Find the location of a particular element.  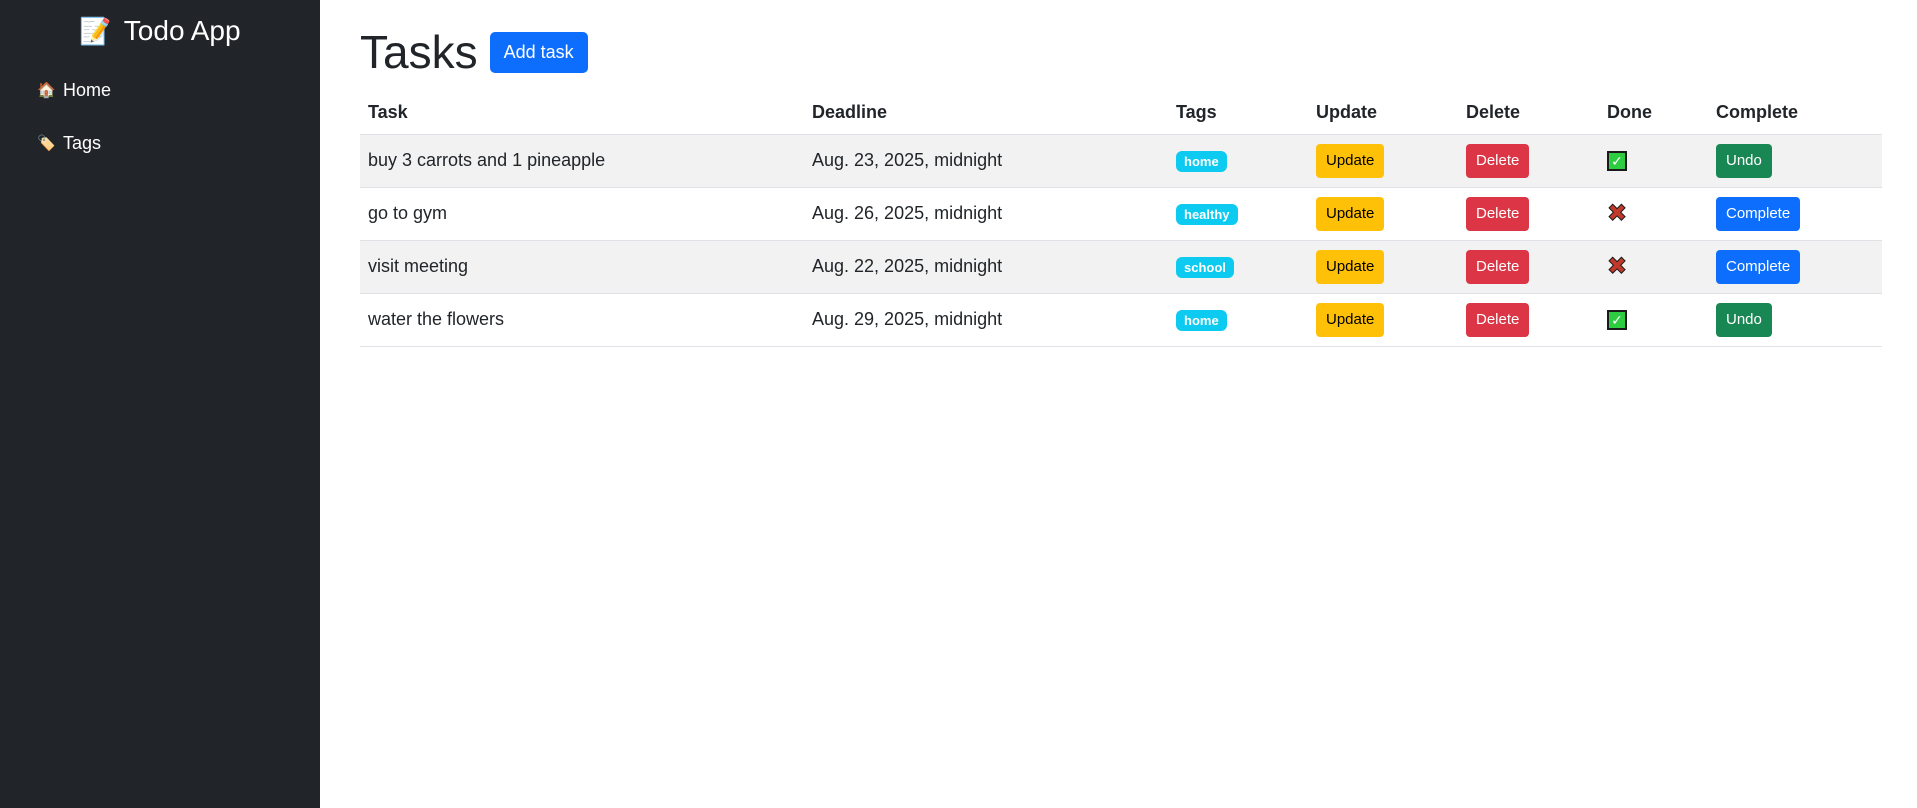

sidebar-item-tags: 🏷️ Tags is located at coordinates (160, 143).